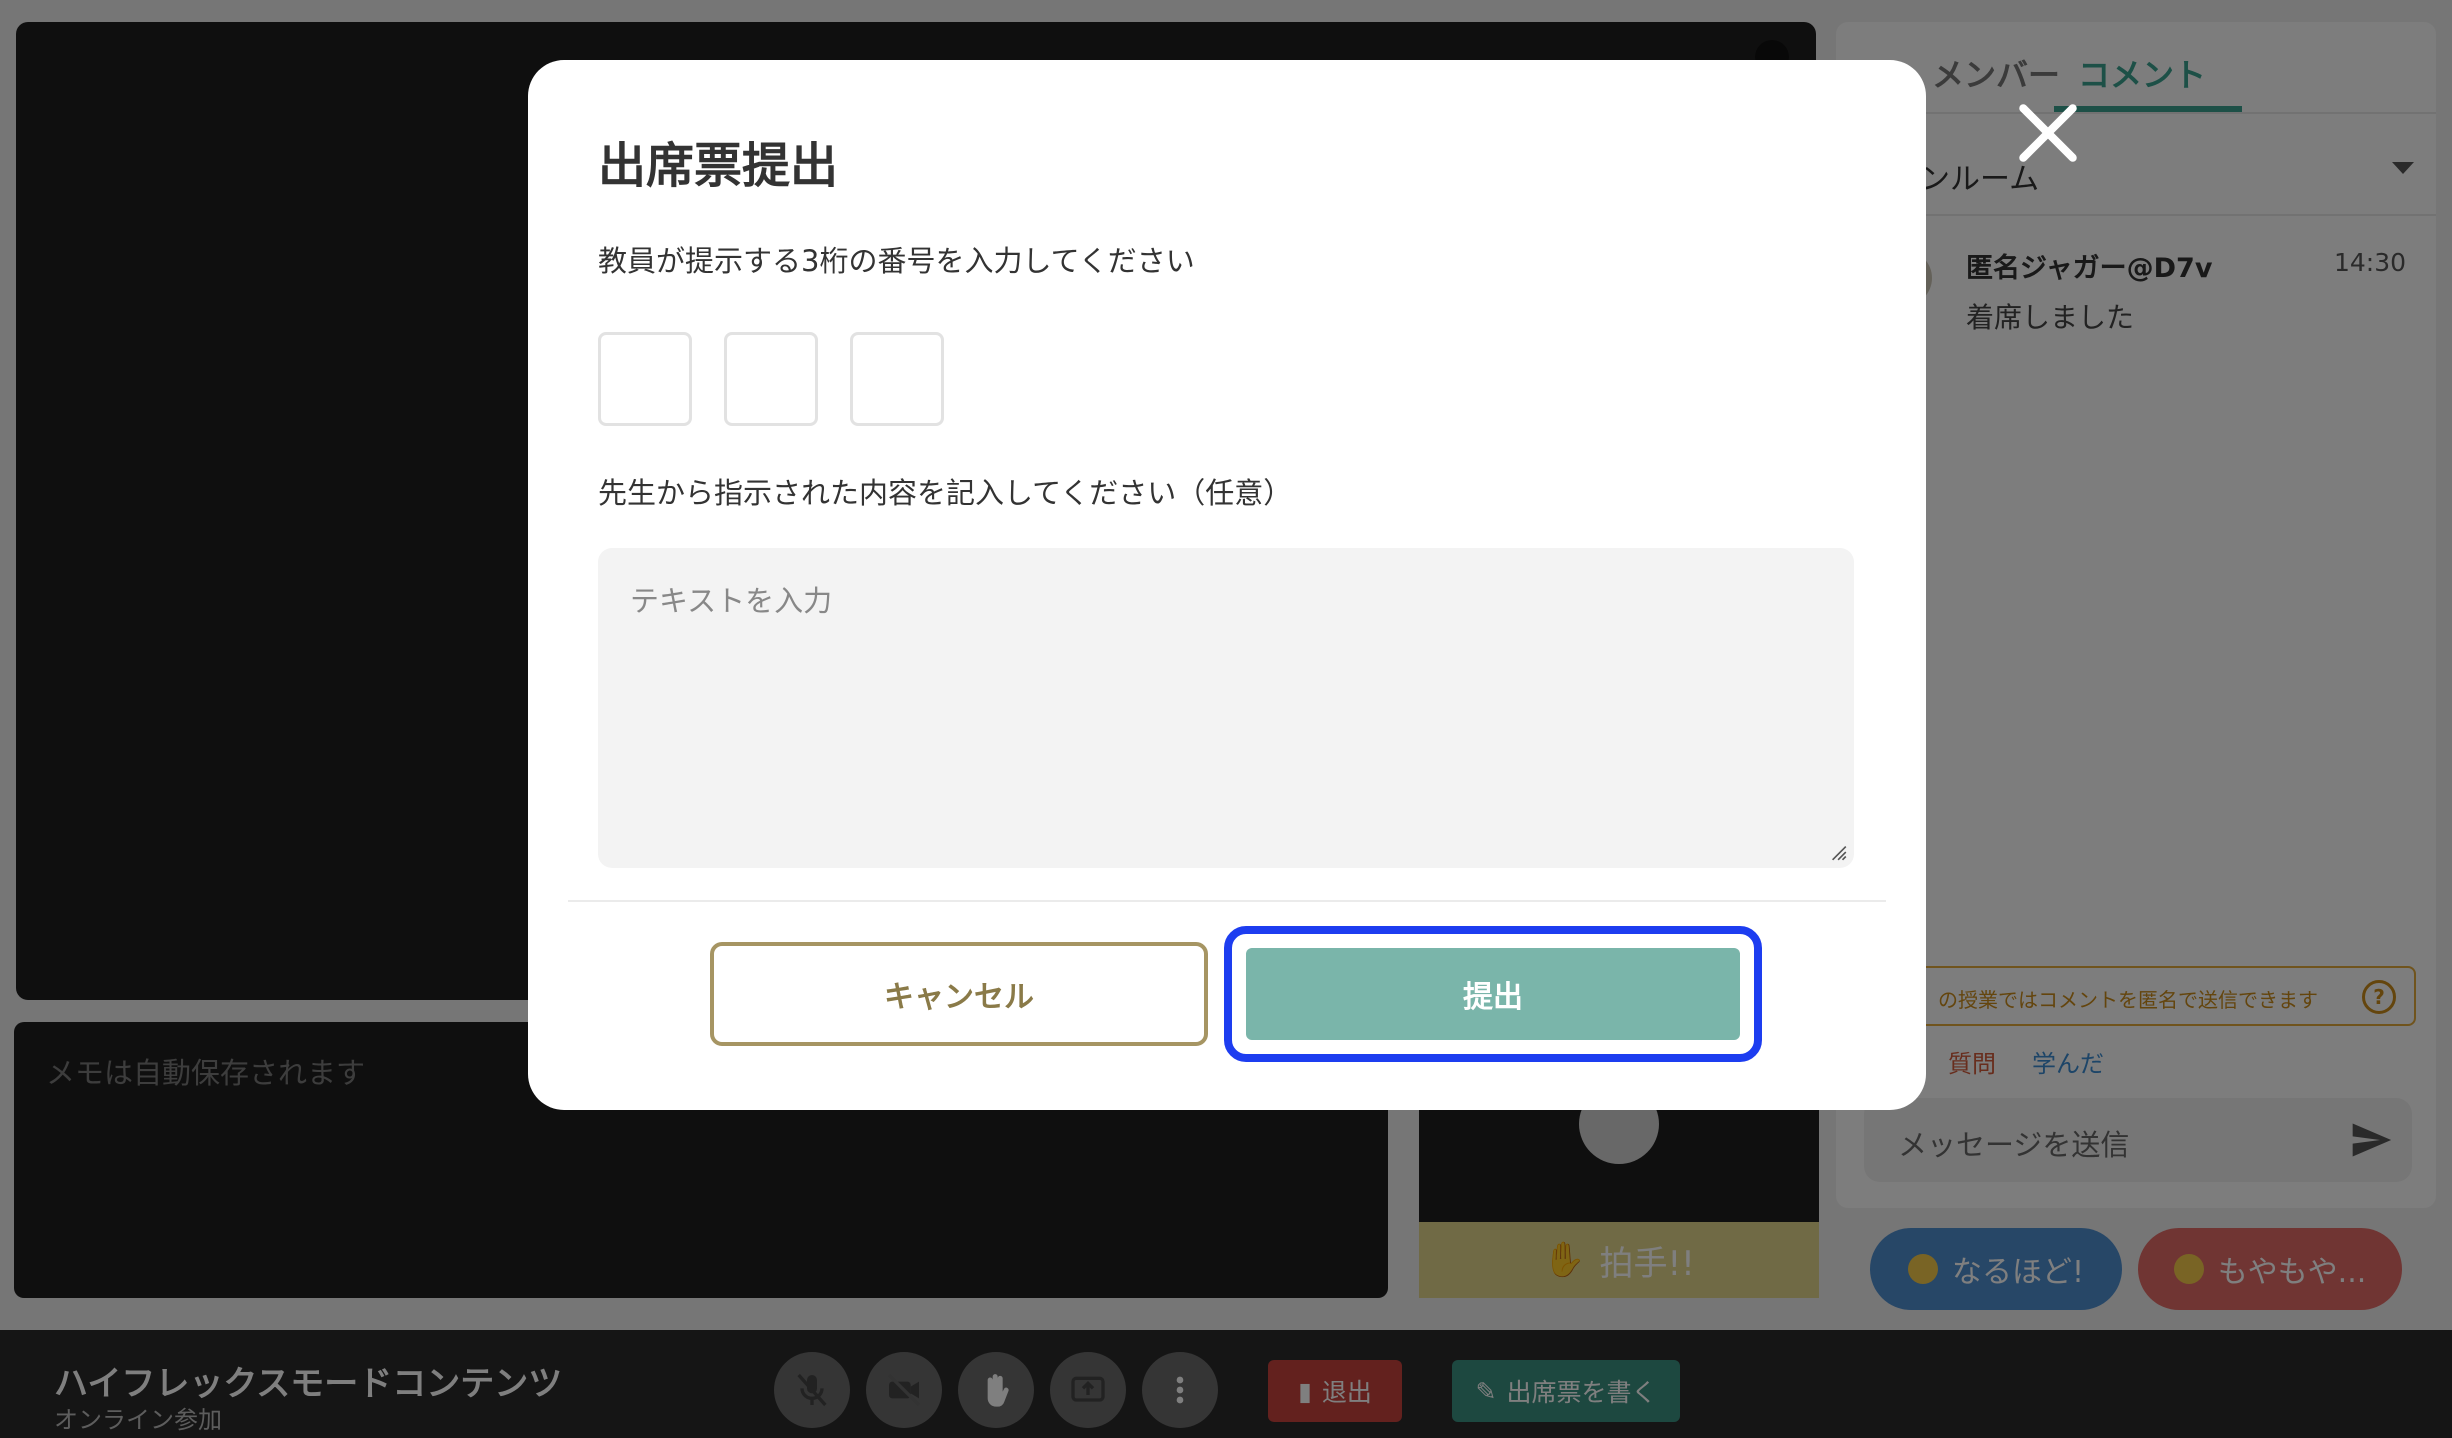  What do you see at coordinates (718, 166) in the screenshot?
I see `dialog-title: 出席票提出` at bounding box center [718, 166].